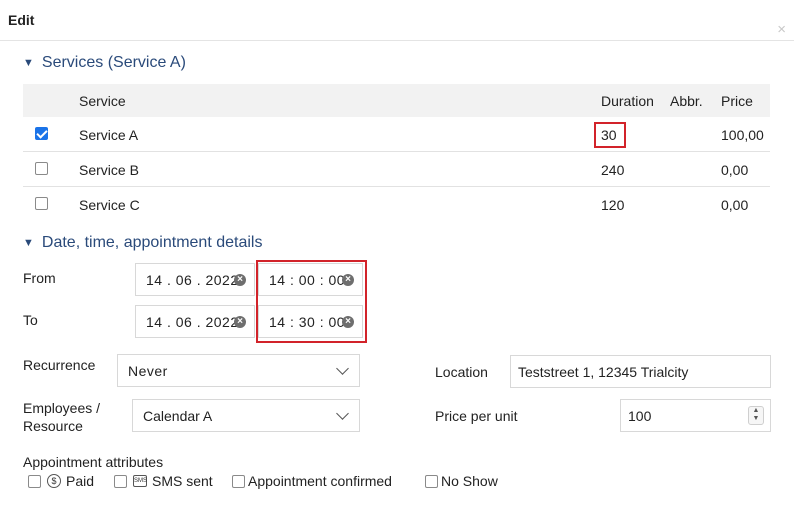  I want to click on recurrence-value: Never, so click(148, 371).